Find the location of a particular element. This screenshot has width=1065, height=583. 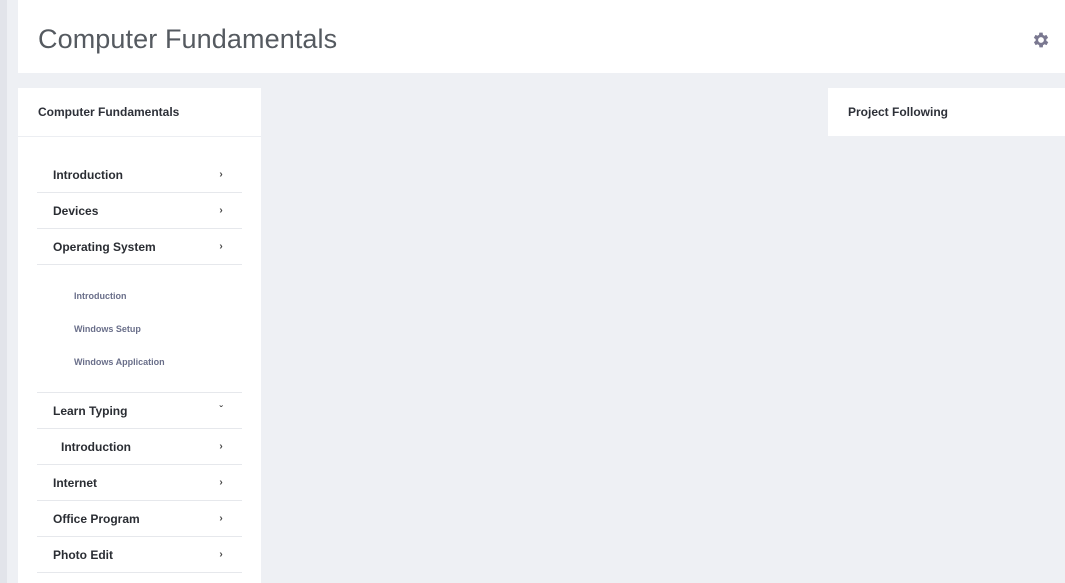

menu-item-photo-edit: Photo Edit › is located at coordinates (139, 555).